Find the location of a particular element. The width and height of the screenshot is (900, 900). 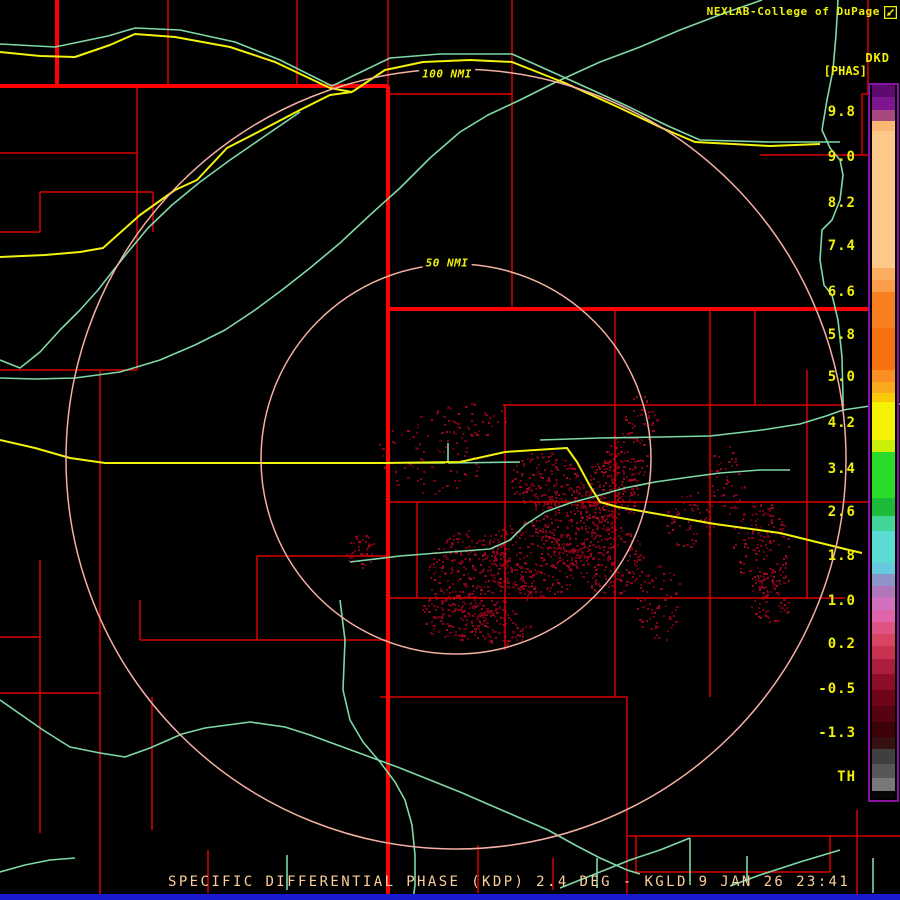

colorbar-tick-label: 2.6 is located at coordinates (841, 512).